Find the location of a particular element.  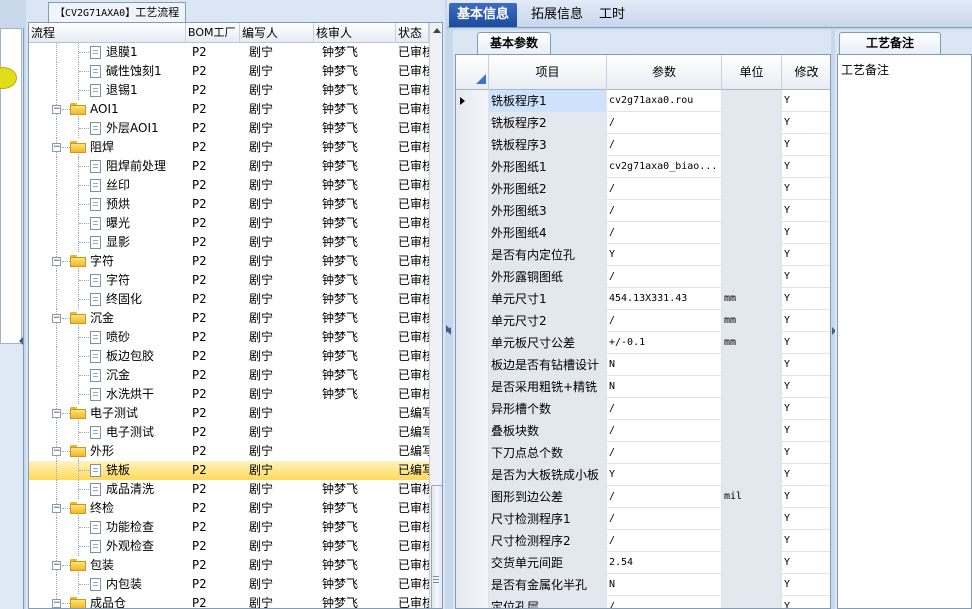

tree-row: 铣板 P2 剧宁 已编写 is located at coordinates (229, 470).